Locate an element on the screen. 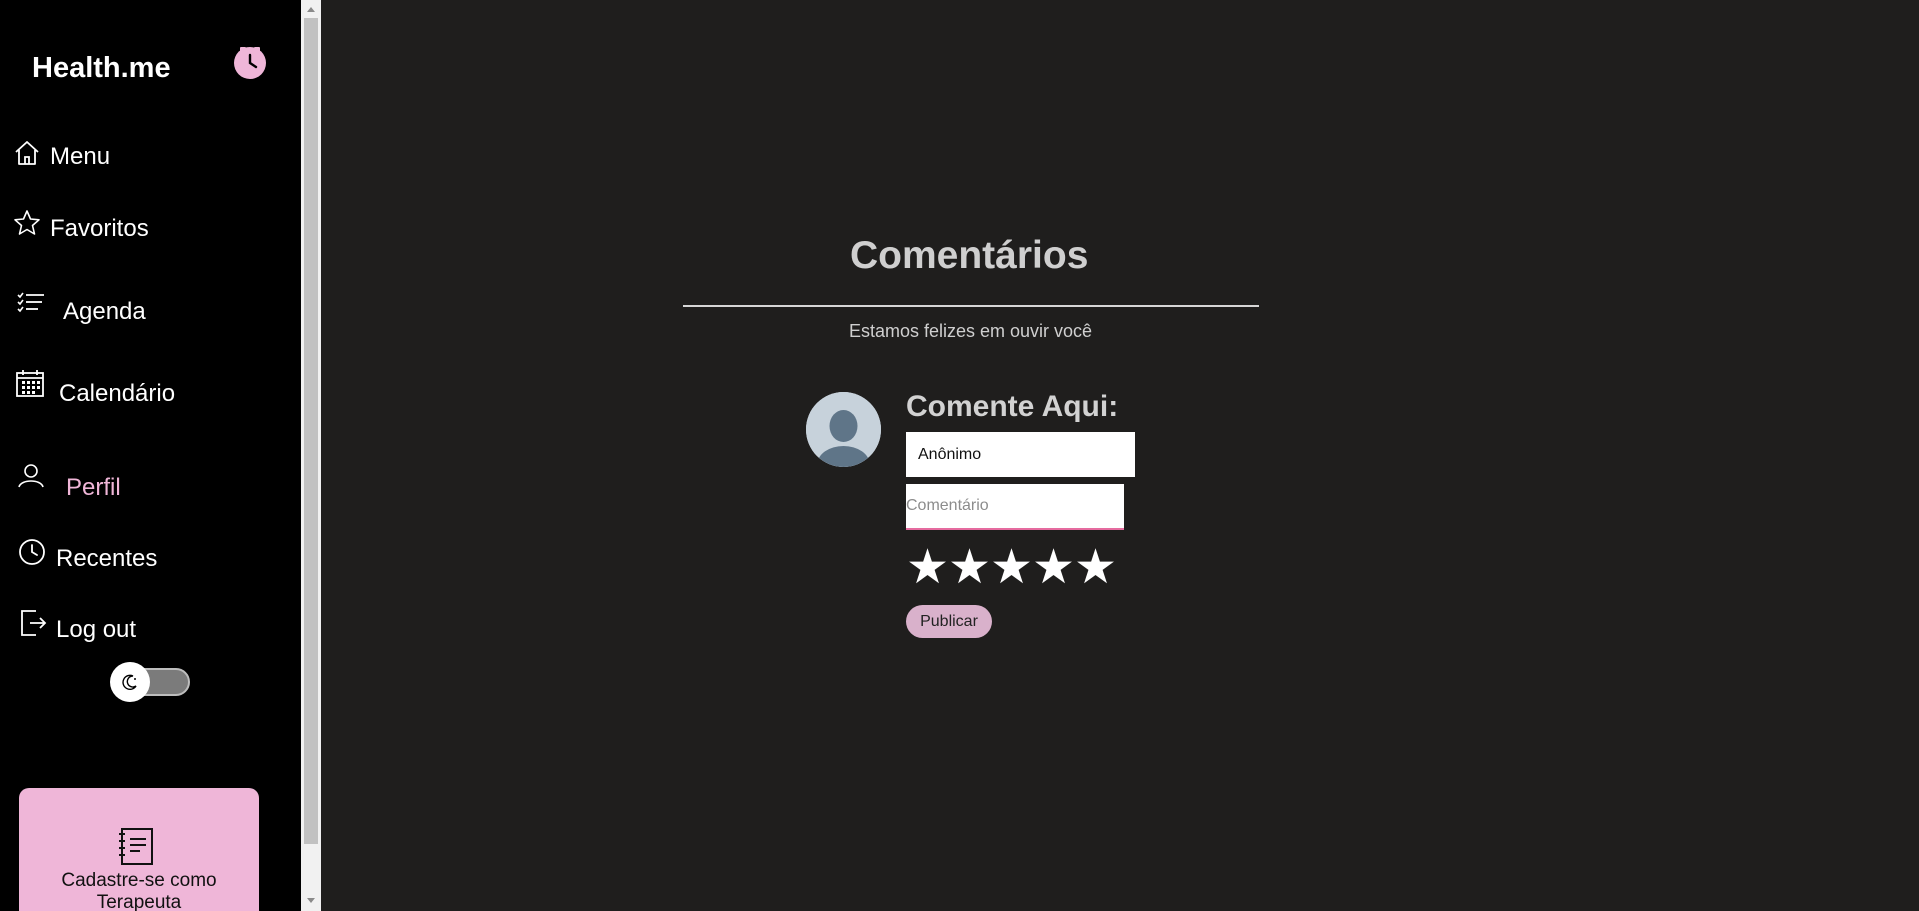 The height and width of the screenshot is (911, 1919). document-icon is located at coordinates (136, 846).